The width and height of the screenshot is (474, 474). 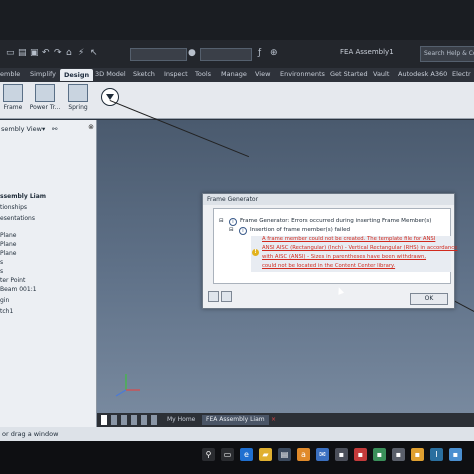 I want to click on frame-button: Frame, so click(x=13, y=97).